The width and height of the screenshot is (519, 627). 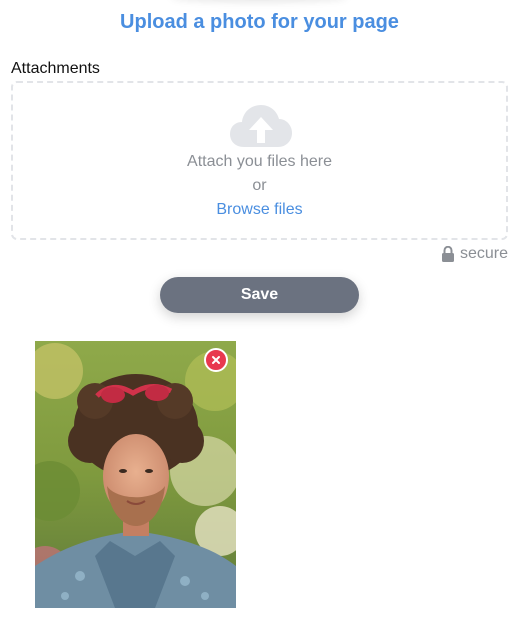 What do you see at coordinates (259, 22) in the screenshot?
I see `page-title: Upload a photo for your page` at bounding box center [259, 22].